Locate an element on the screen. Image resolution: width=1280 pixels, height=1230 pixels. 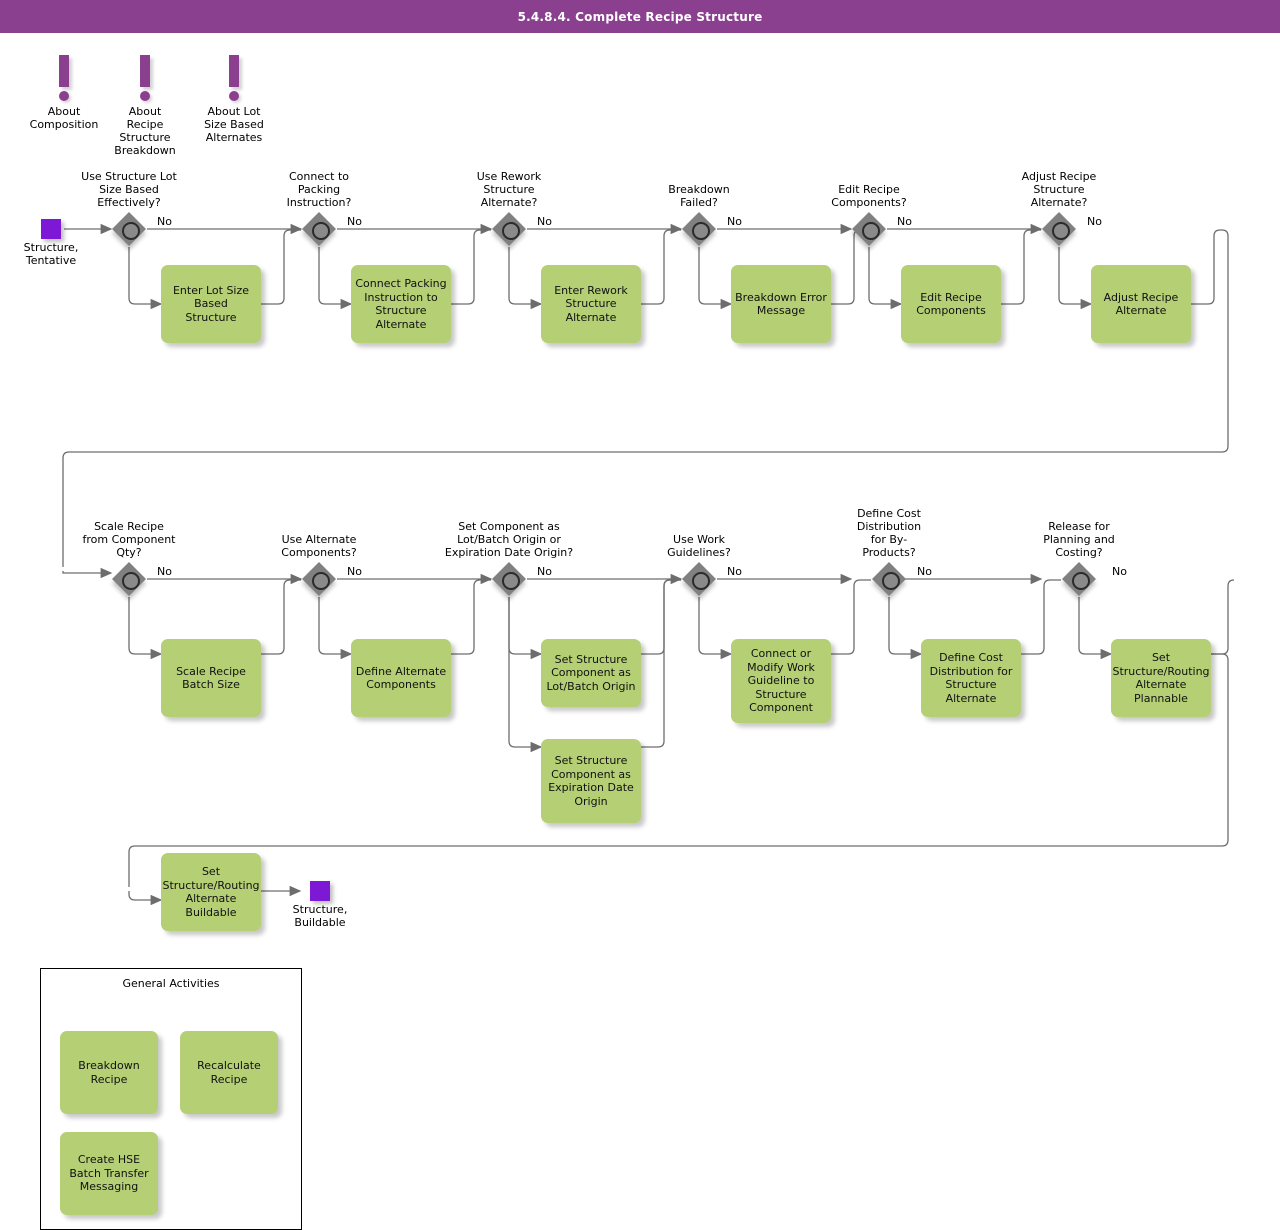
gateway-label: Breakdown Failed? is located at coordinates (699, 196).